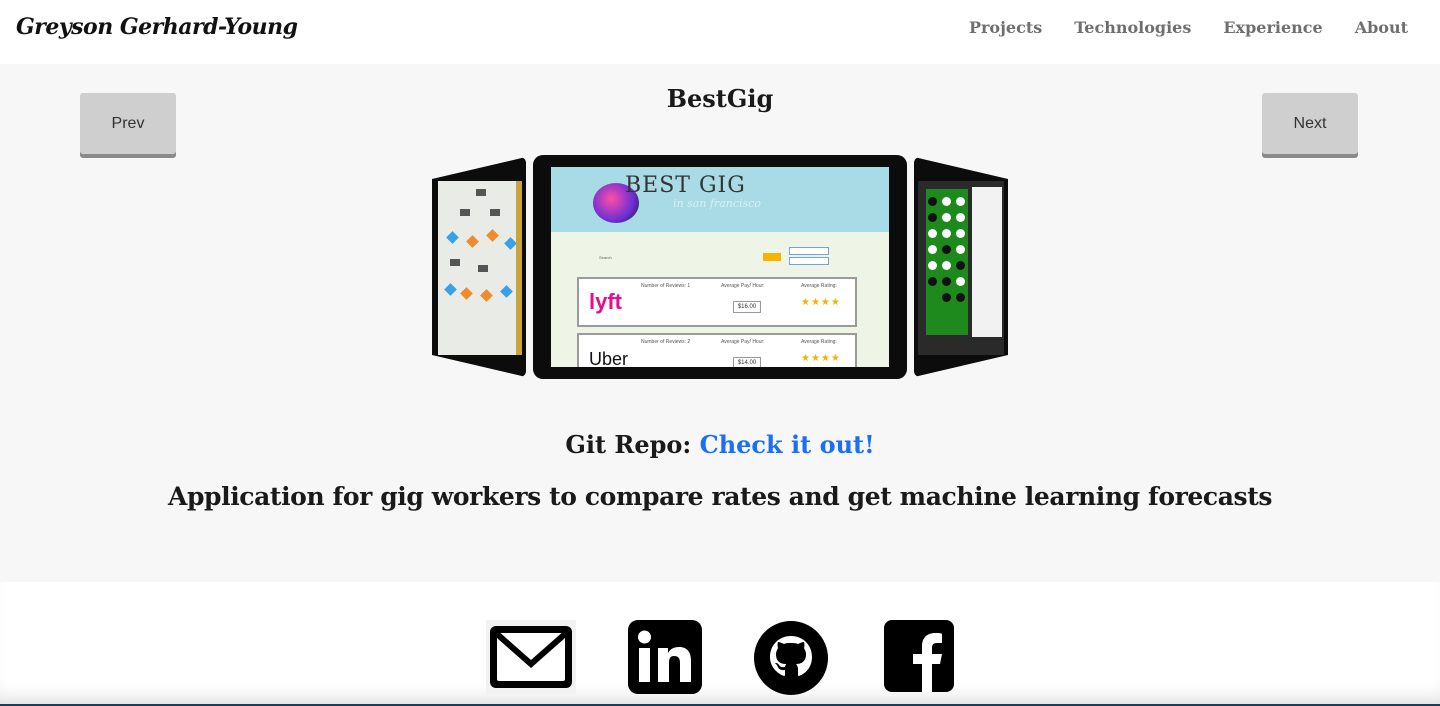 Image resolution: width=1440 pixels, height=706 pixels. What do you see at coordinates (1132, 27) in the screenshot?
I see `nav-link-technologies: Technologies` at bounding box center [1132, 27].